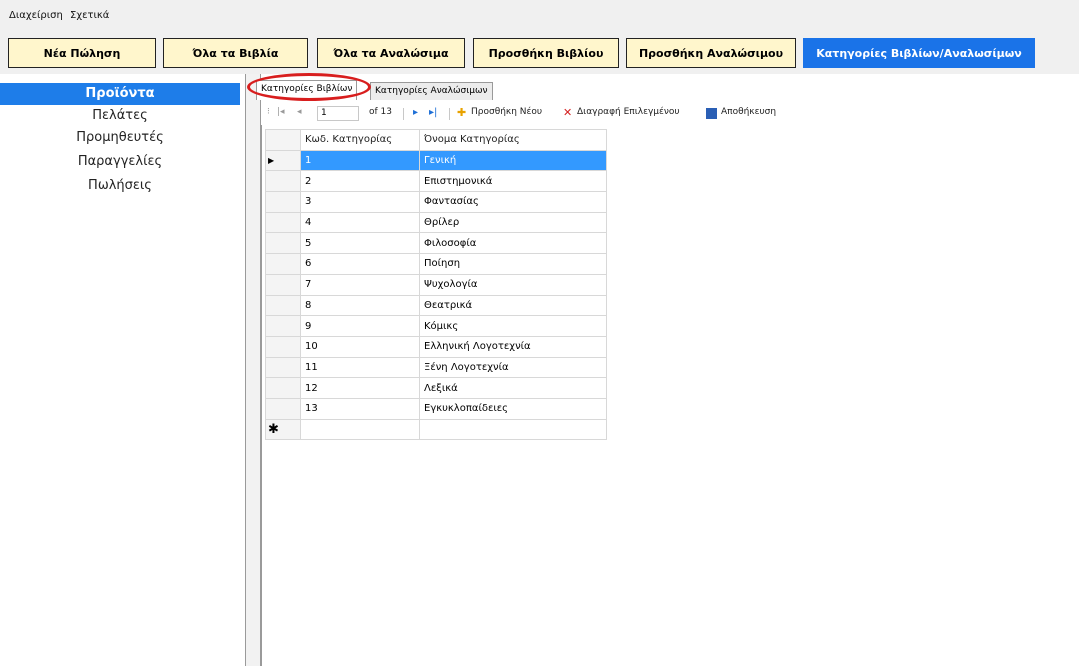 The height and width of the screenshot is (666, 1079). What do you see at coordinates (513, 264) in the screenshot?
I see `cell-name: Ποίηση` at bounding box center [513, 264].